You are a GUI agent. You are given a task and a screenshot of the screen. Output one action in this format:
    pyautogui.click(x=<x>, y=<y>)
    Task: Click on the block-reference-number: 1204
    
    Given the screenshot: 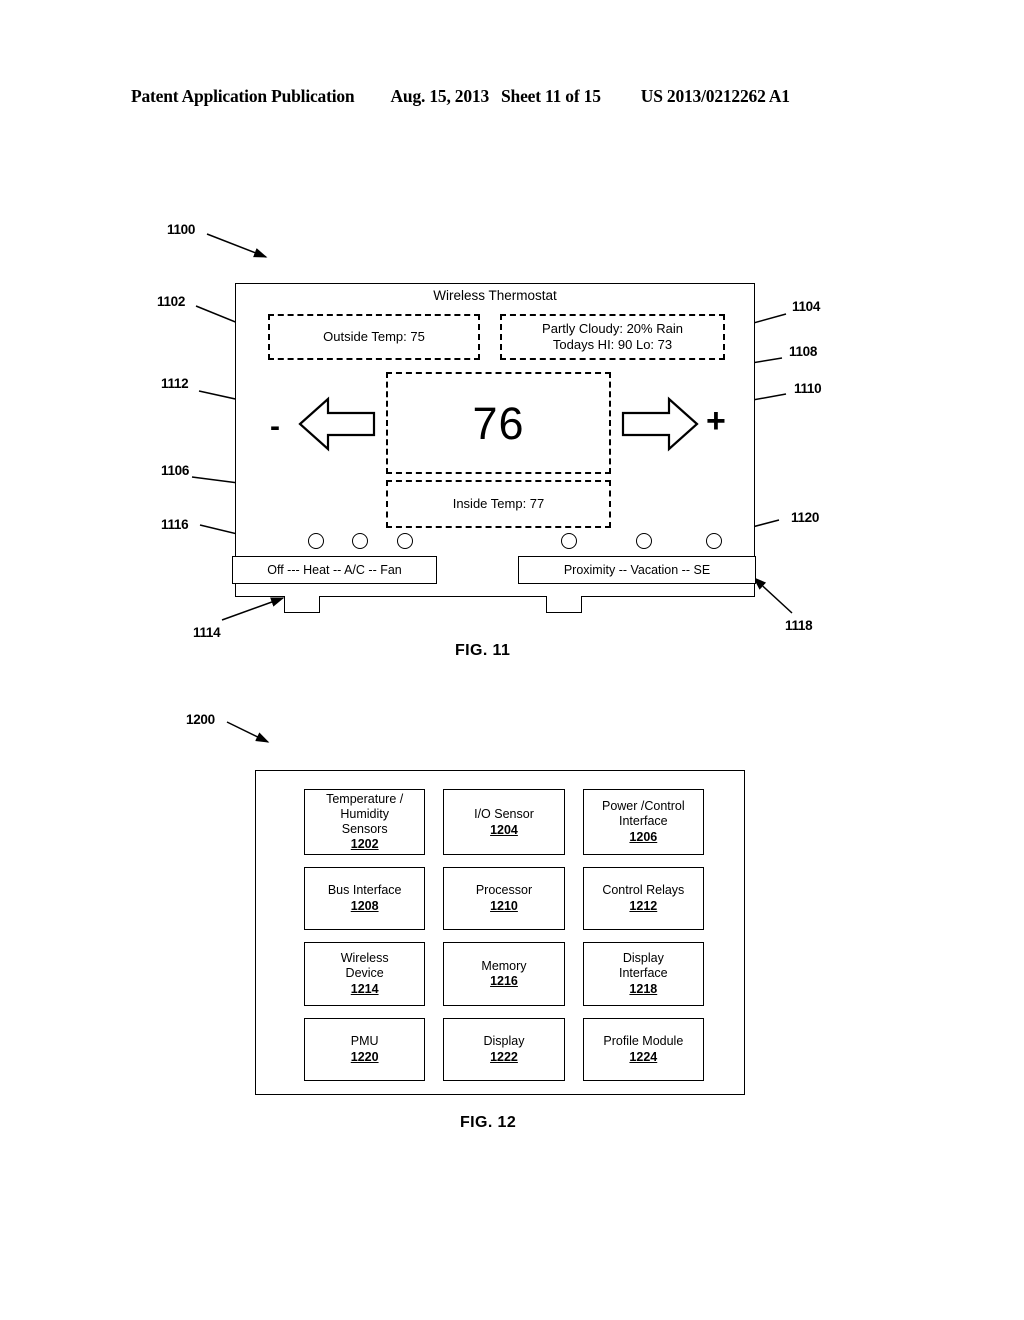 What is the action you would take?
    pyautogui.click(x=504, y=829)
    